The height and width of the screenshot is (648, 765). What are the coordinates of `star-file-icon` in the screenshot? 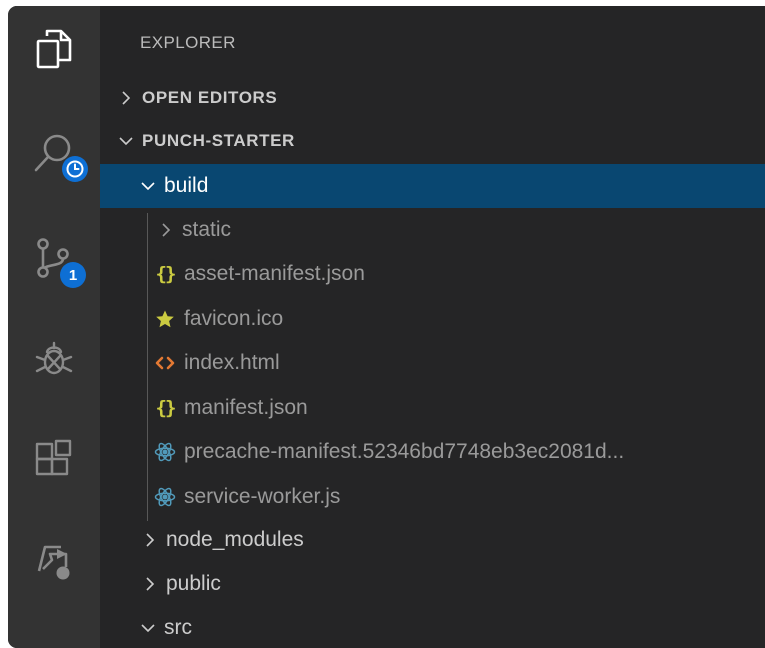 It's located at (165, 319).